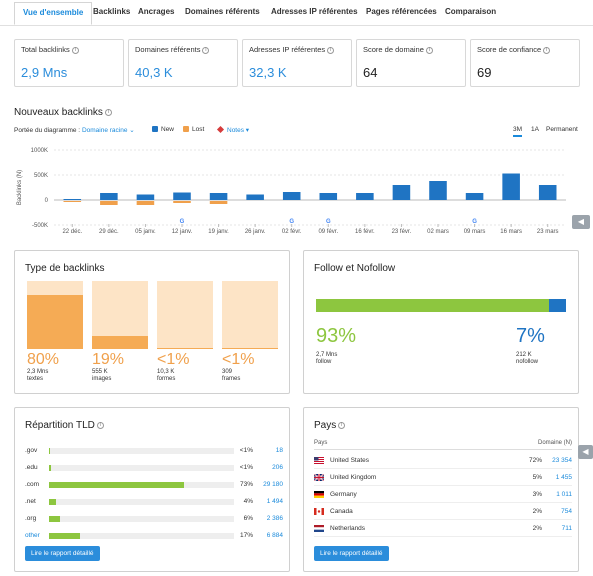 The width and height of the screenshot is (593, 576). What do you see at coordinates (238, 130) in the screenshot?
I see `notes-dropdown: Notes ▾` at bounding box center [238, 130].